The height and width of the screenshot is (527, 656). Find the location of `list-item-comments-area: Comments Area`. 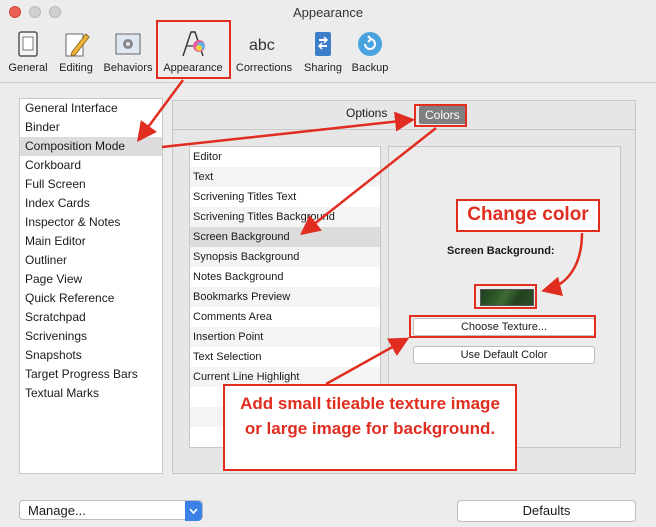

list-item-comments-area: Comments Area is located at coordinates (285, 317).